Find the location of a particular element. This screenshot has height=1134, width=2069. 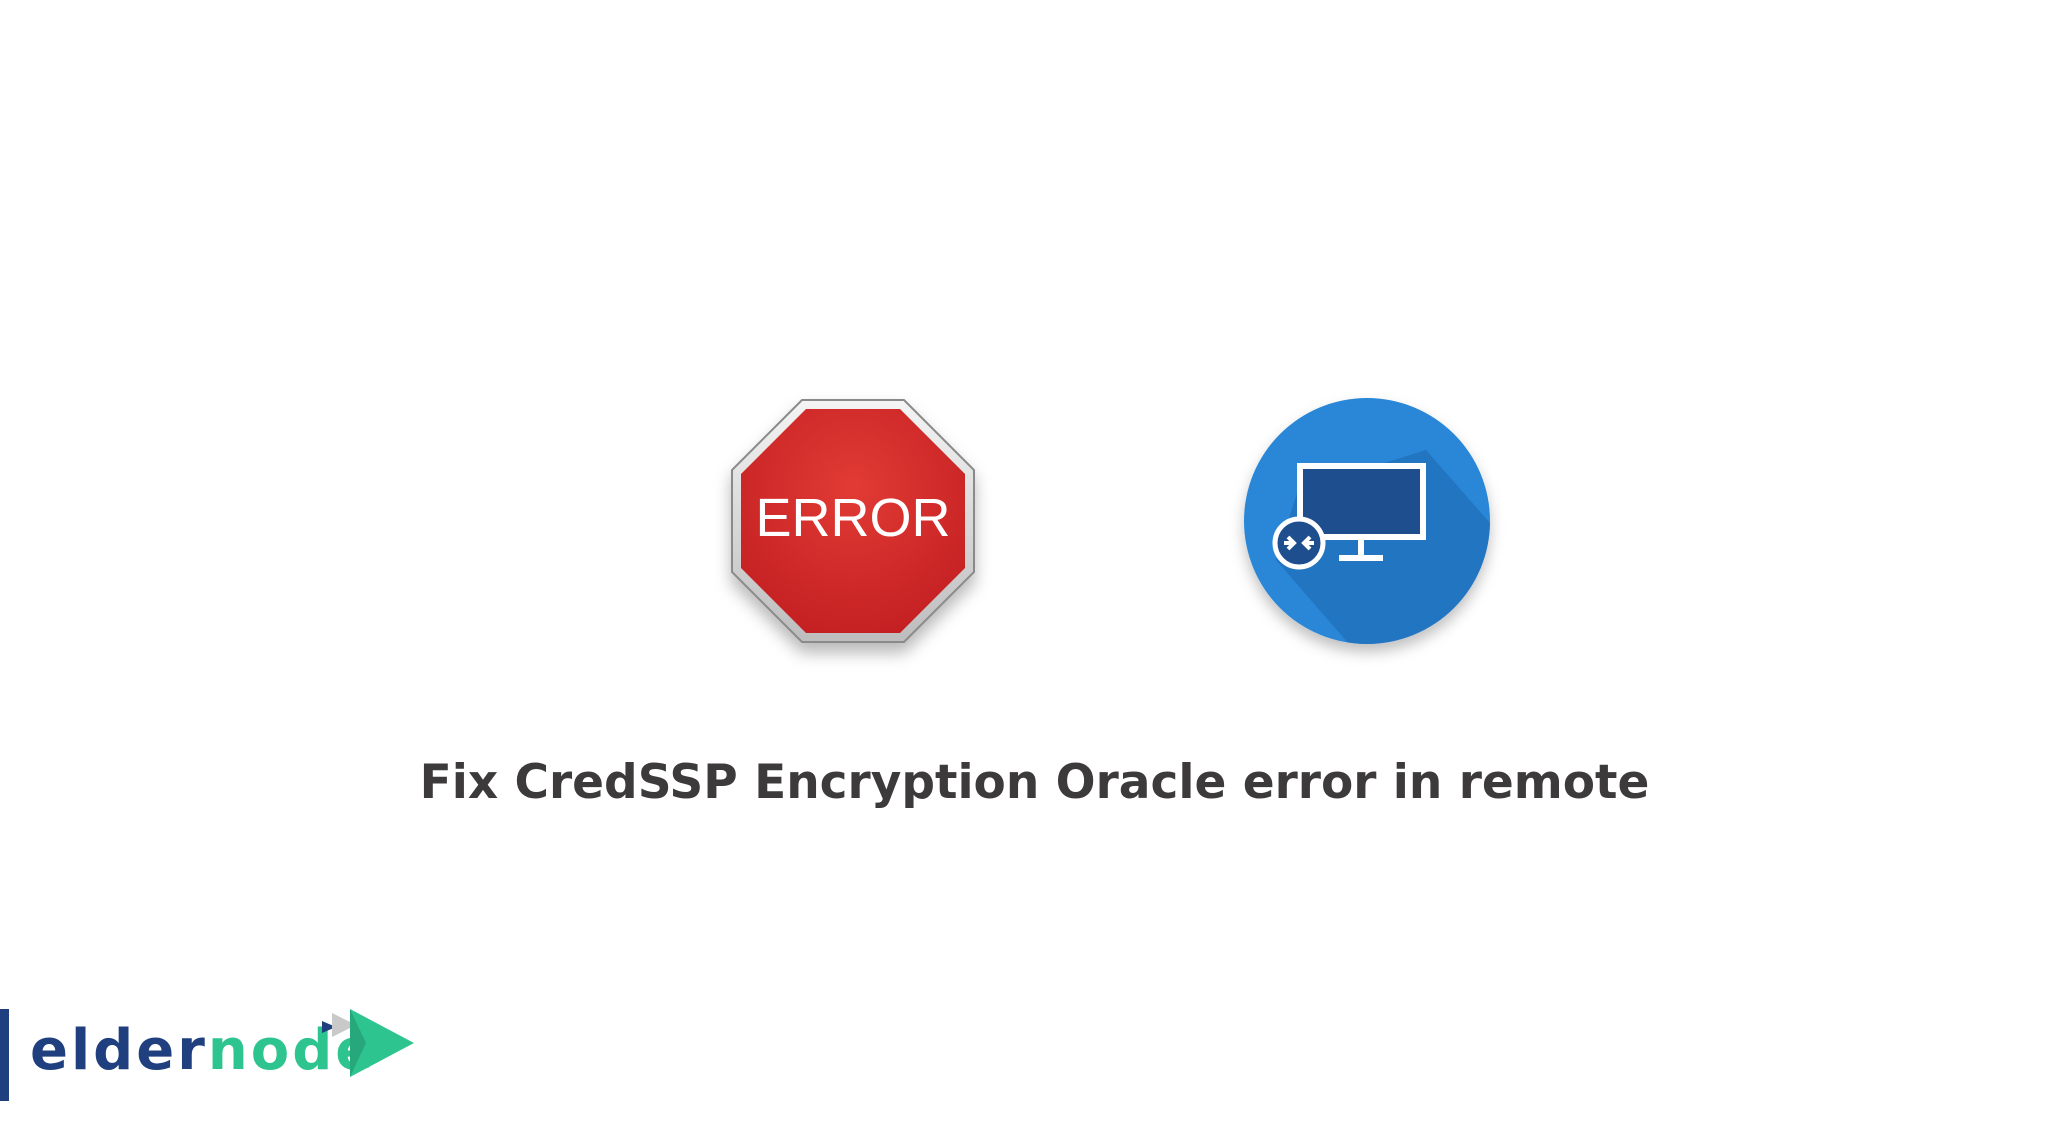

remote-desktop-graphic is located at coordinates (1367, 521).